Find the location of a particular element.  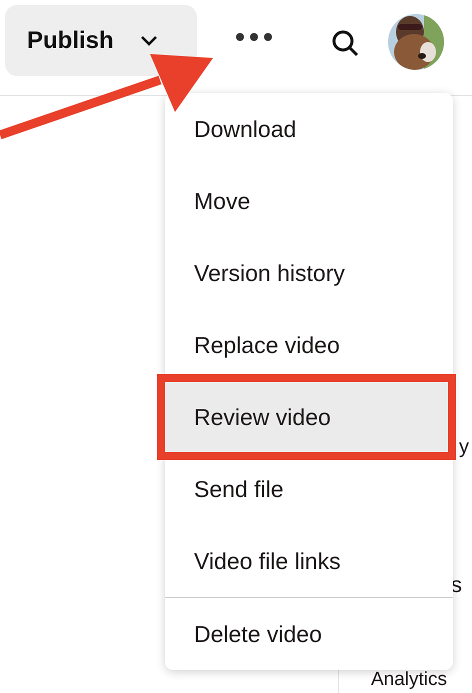

menu-item: Move is located at coordinates (309, 201).